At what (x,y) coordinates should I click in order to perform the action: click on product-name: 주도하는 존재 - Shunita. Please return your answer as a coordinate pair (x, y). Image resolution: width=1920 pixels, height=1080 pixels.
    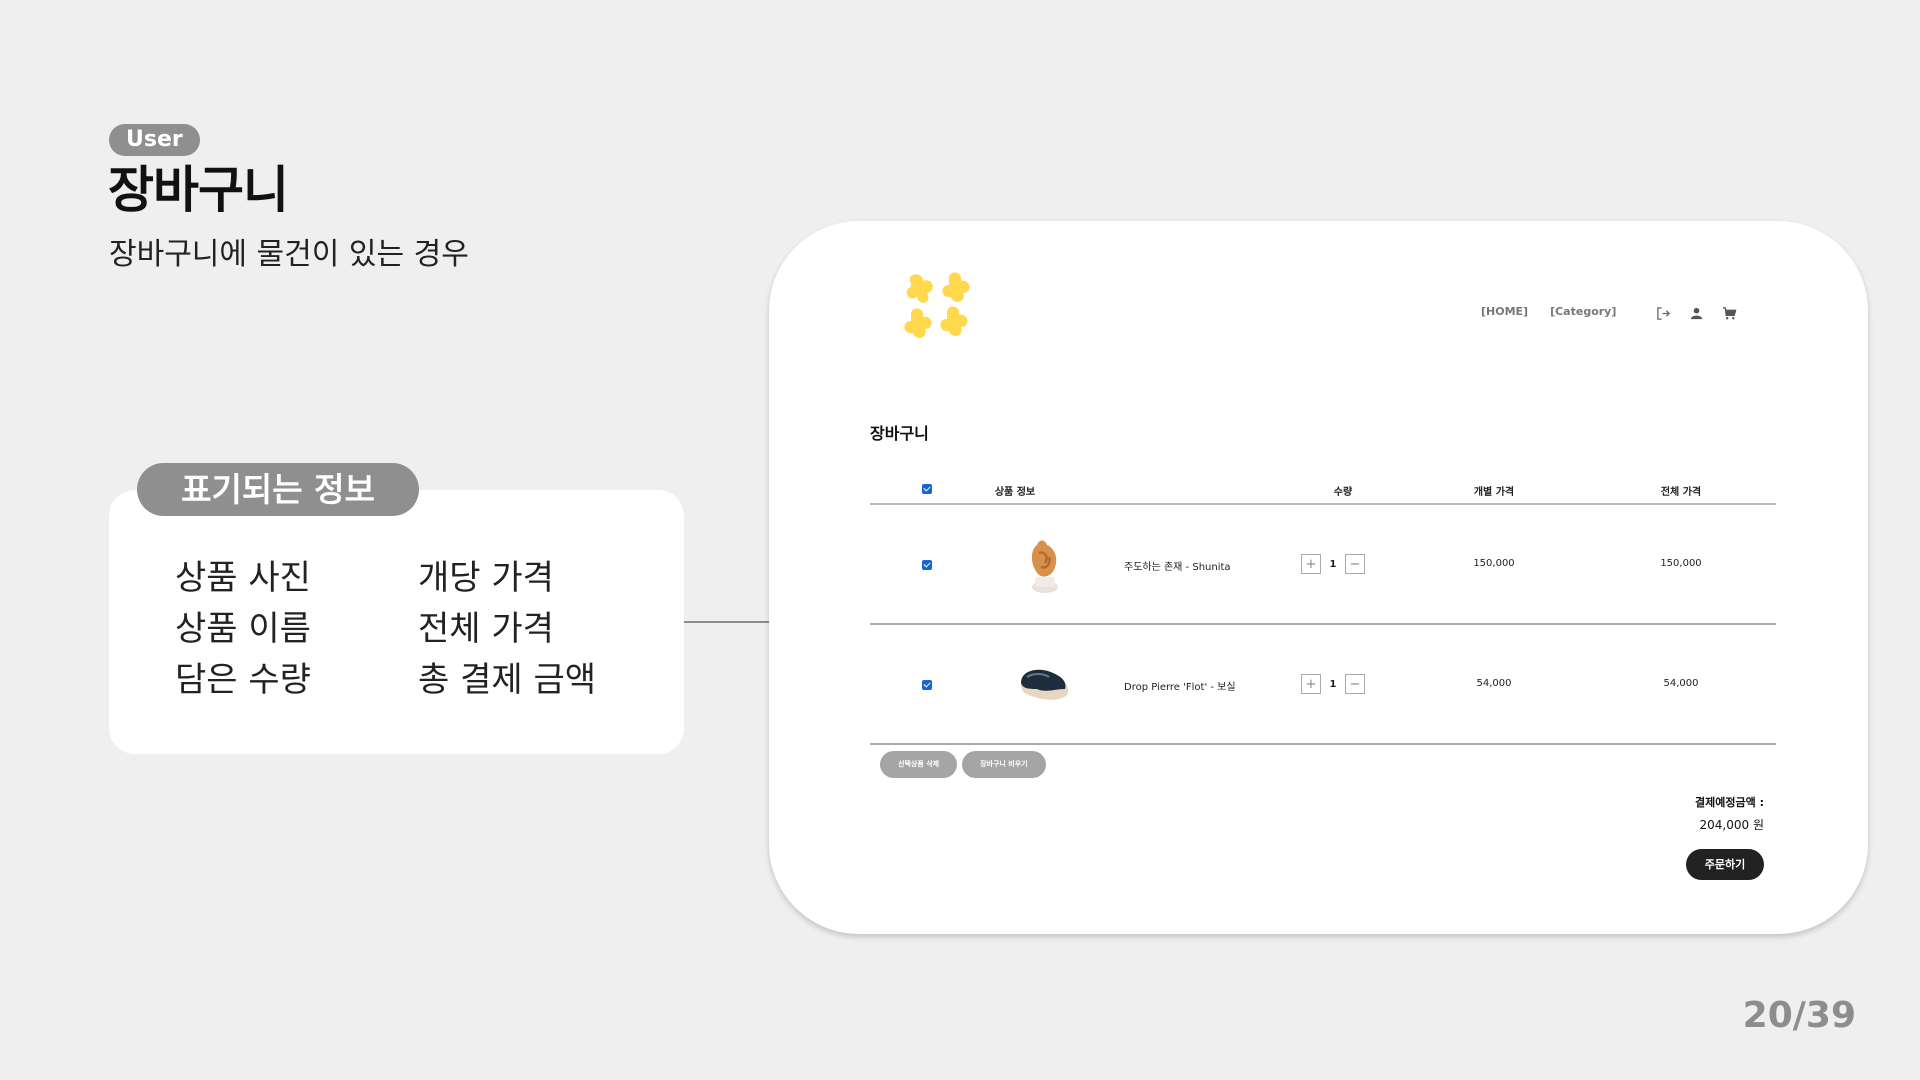
    Looking at the image, I should click on (1177, 565).